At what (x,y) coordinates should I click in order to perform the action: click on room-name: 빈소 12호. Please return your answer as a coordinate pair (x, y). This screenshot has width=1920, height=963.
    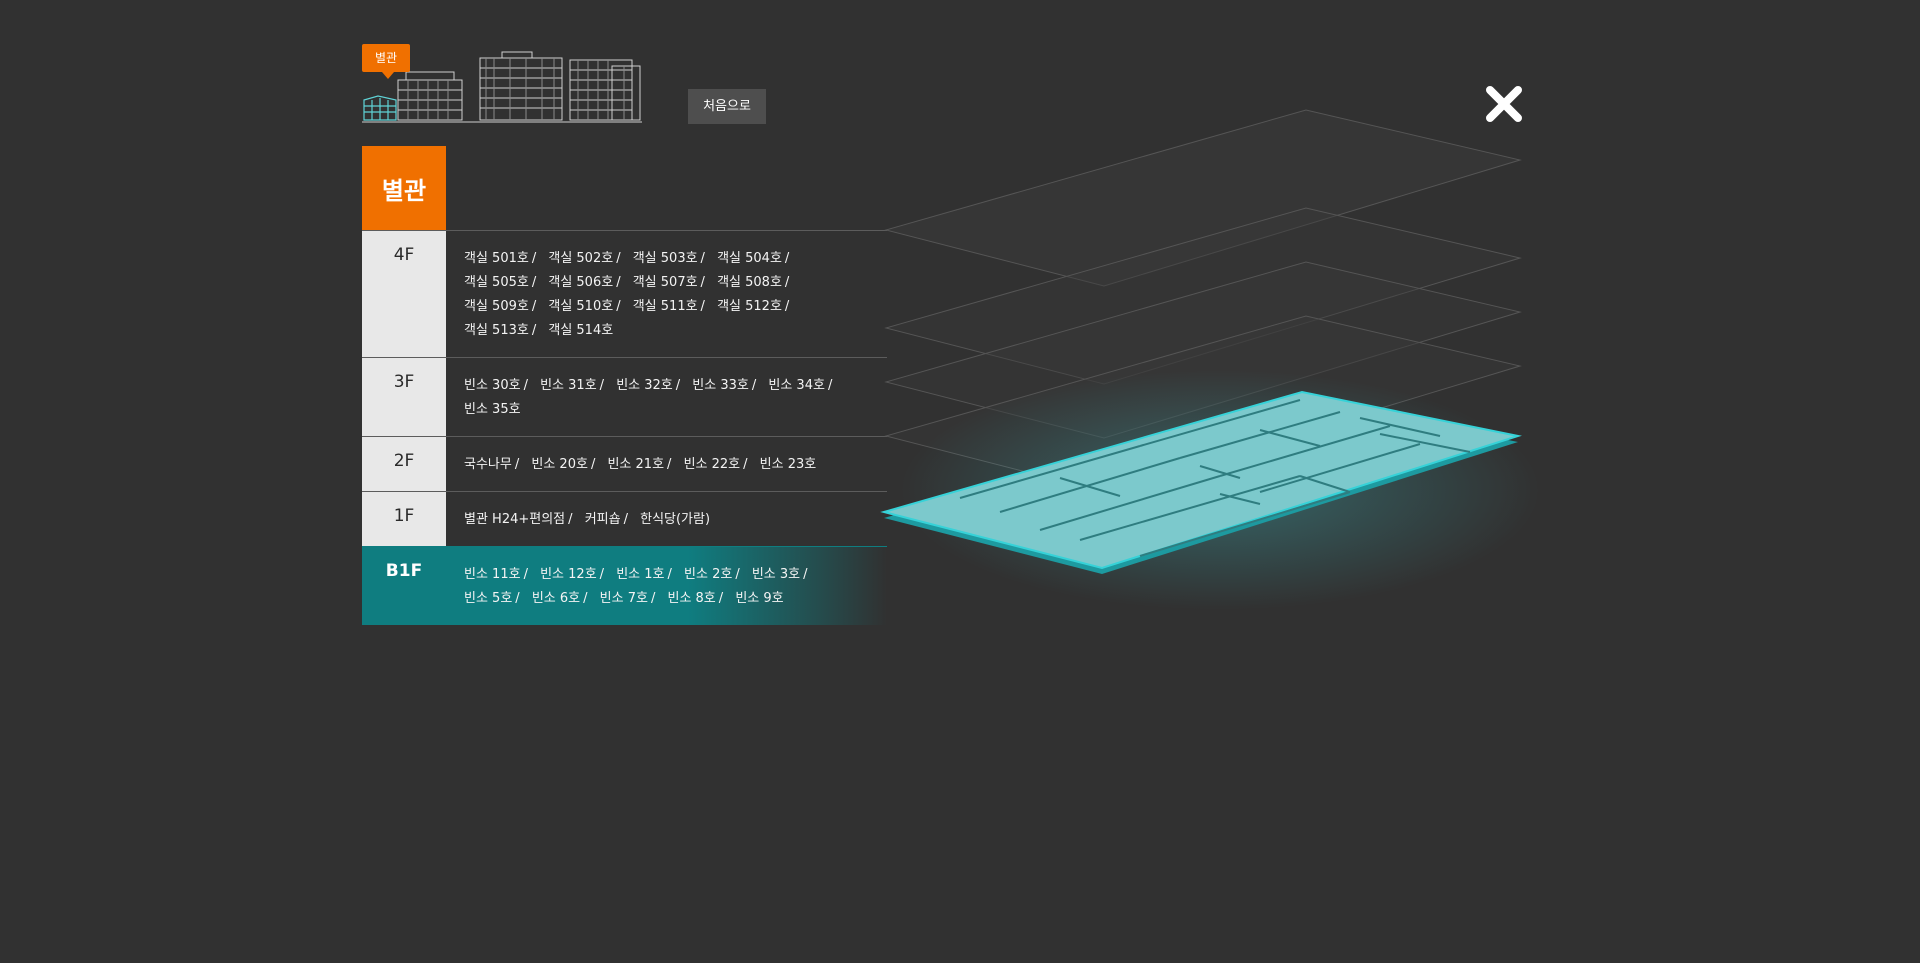
    Looking at the image, I should click on (568, 574).